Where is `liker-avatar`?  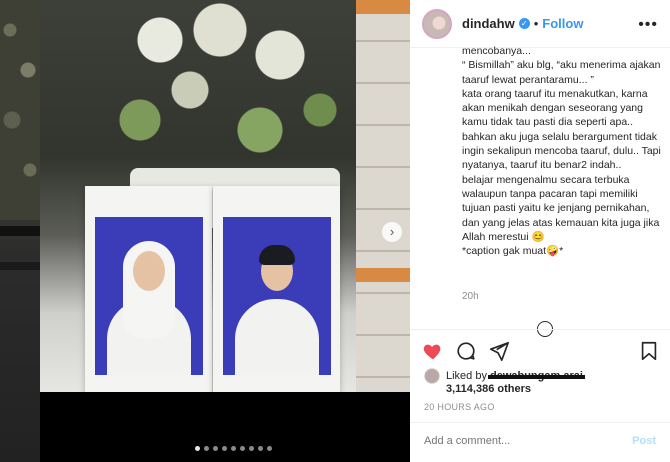 liker-avatar is located at coordinates (432, 376).